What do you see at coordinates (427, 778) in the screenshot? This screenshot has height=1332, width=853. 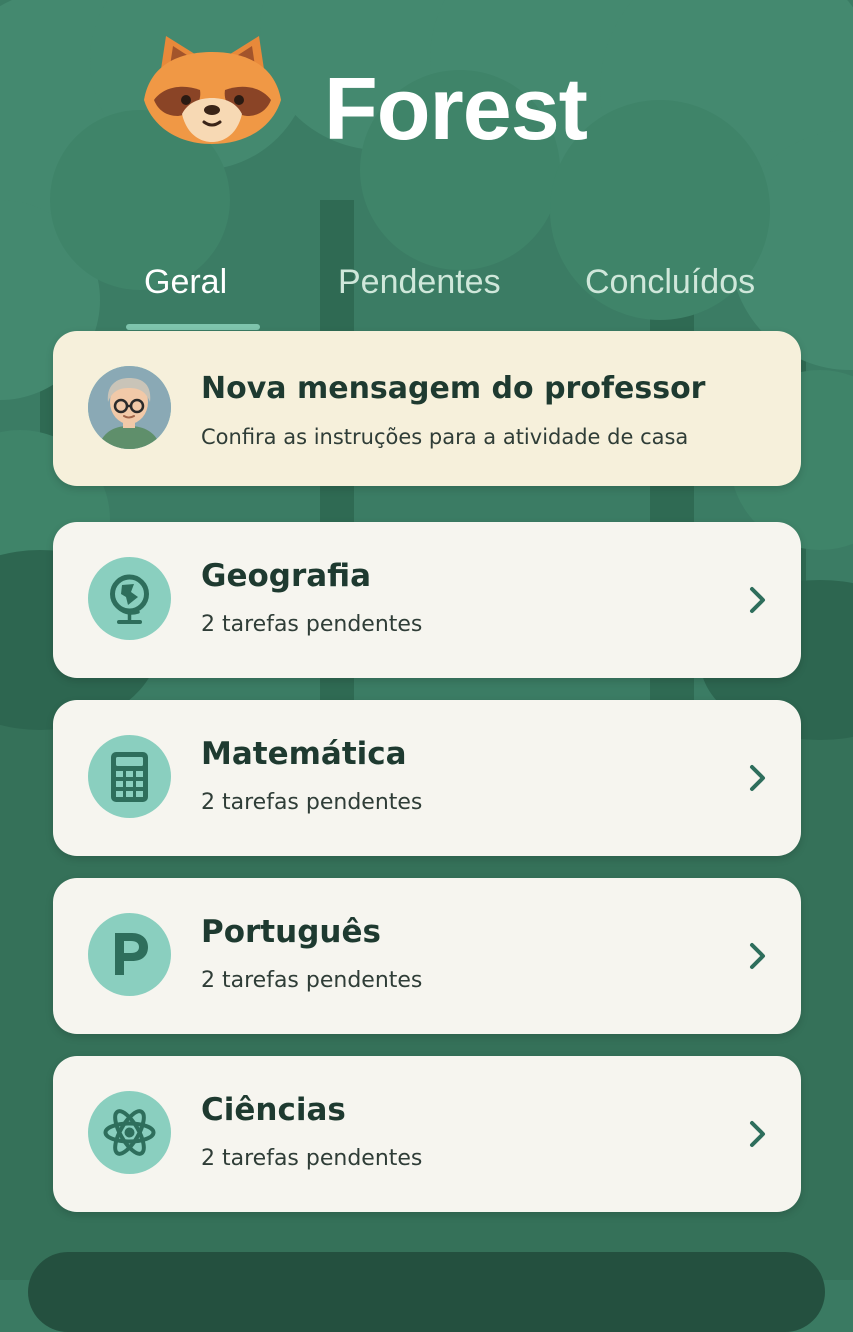 I see `subject-card-matematica: Matemática 2 tarefas pendentes` at bounding box center [427, 778].